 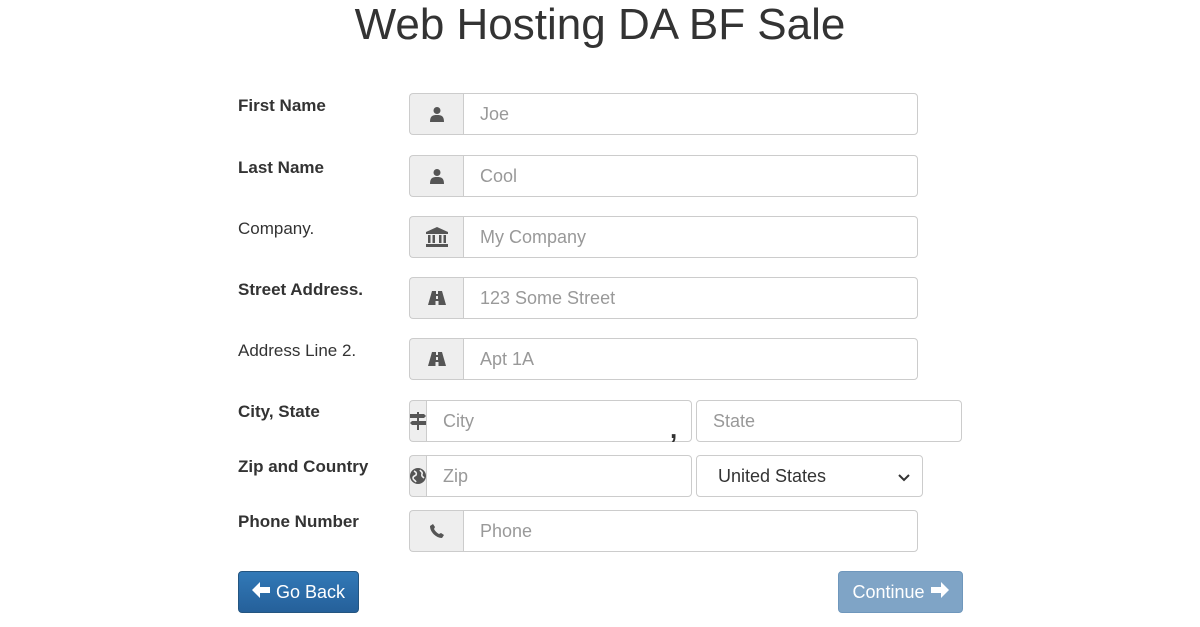 What do you see at coordinates (888, 591) in the screenshot?
I see `continue-label: Continue` at bounding box center [888, 591].